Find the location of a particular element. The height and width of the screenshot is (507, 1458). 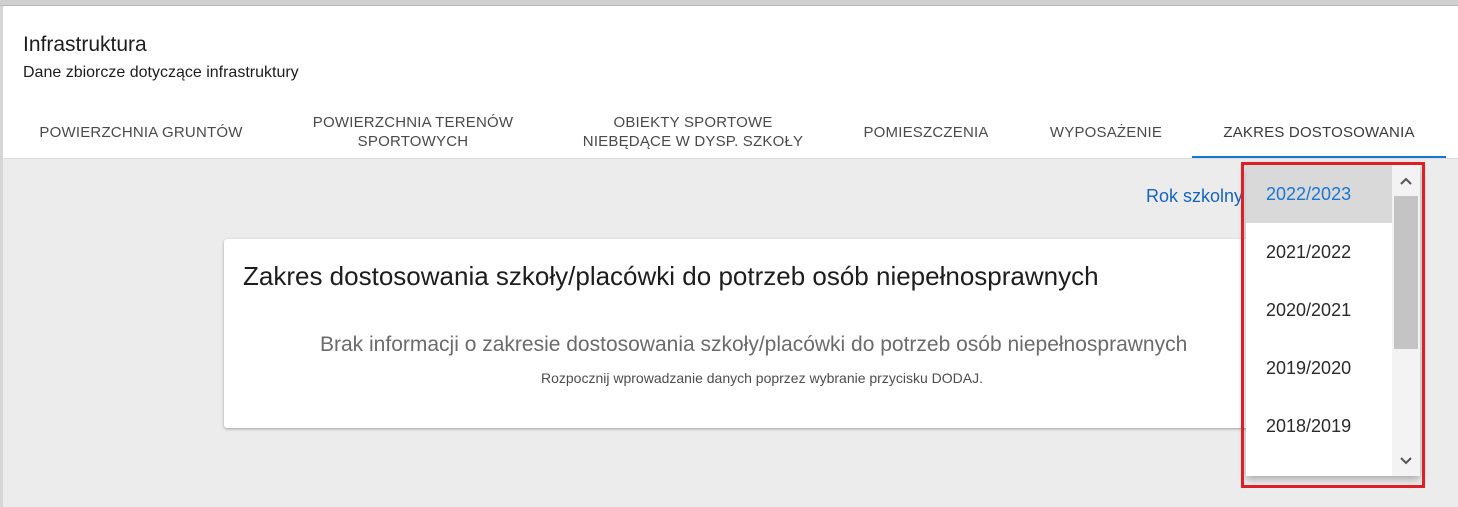

tab-pomieszczenia: POMIESZCZENIA is located at coordinates (926, 132).